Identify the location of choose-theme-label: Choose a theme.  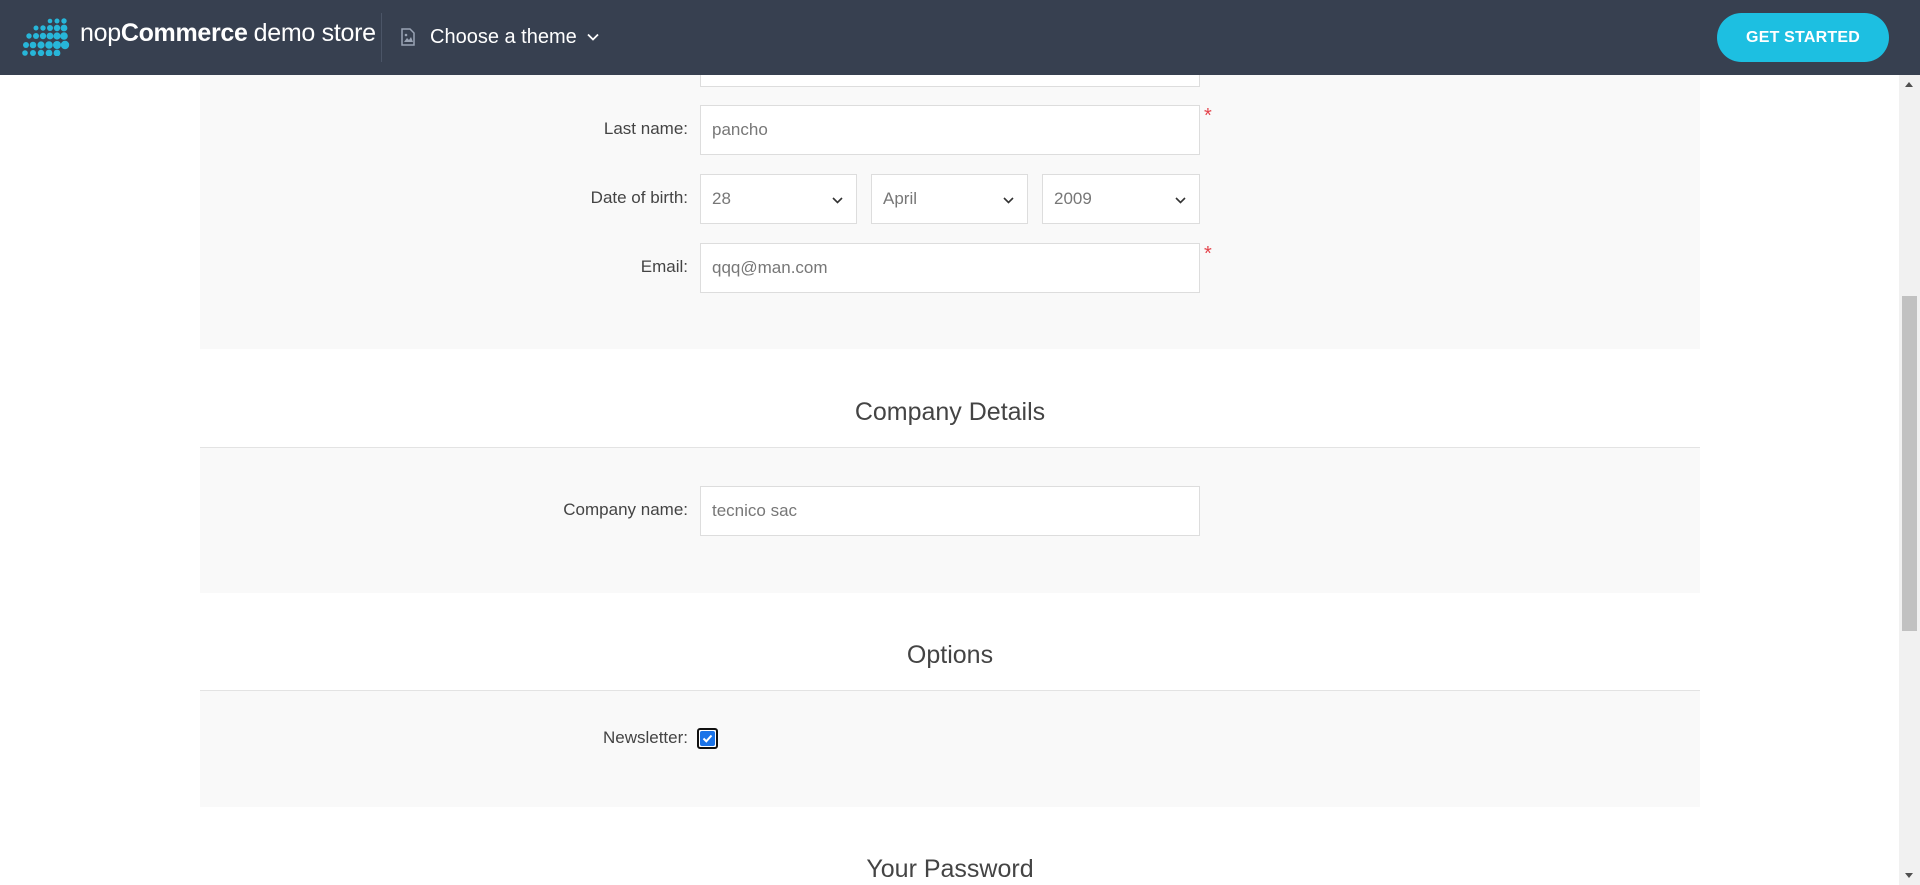
(503, 36).